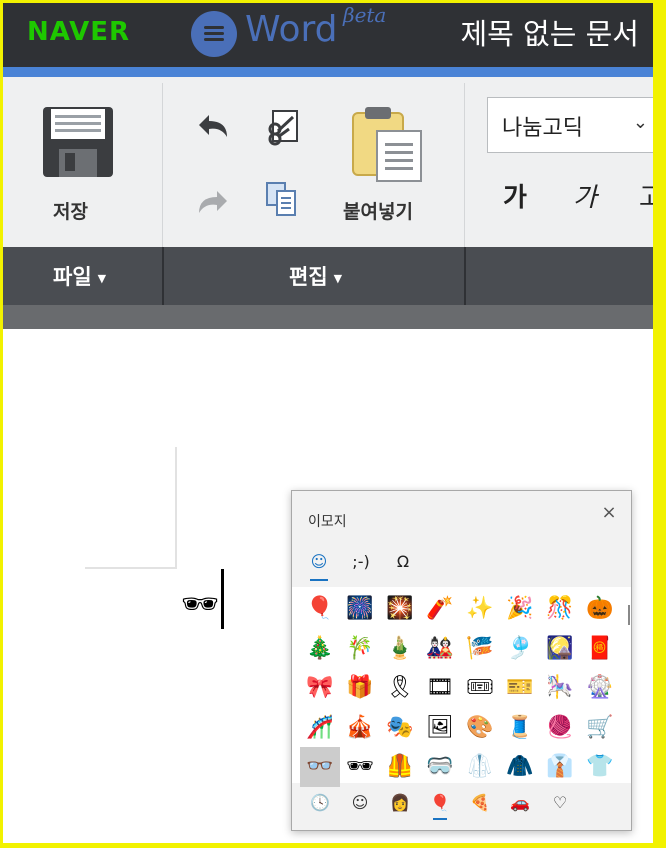  I want to click on emoji-cell: 🧧, so click(600, 649).